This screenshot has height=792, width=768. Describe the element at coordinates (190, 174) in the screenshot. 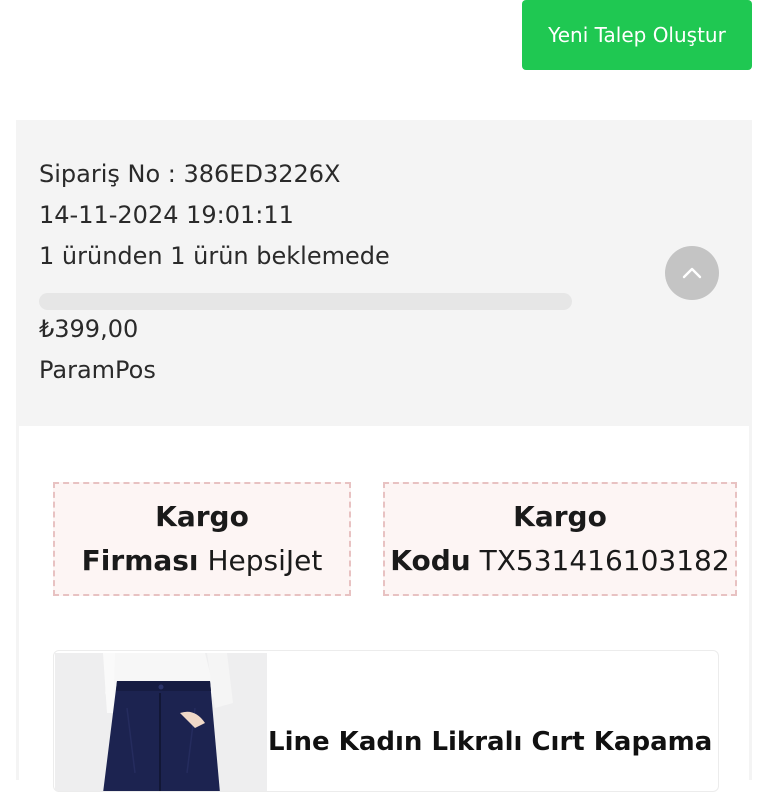

I see `order-number: Sipariş No : 386ED3226X` at that location.